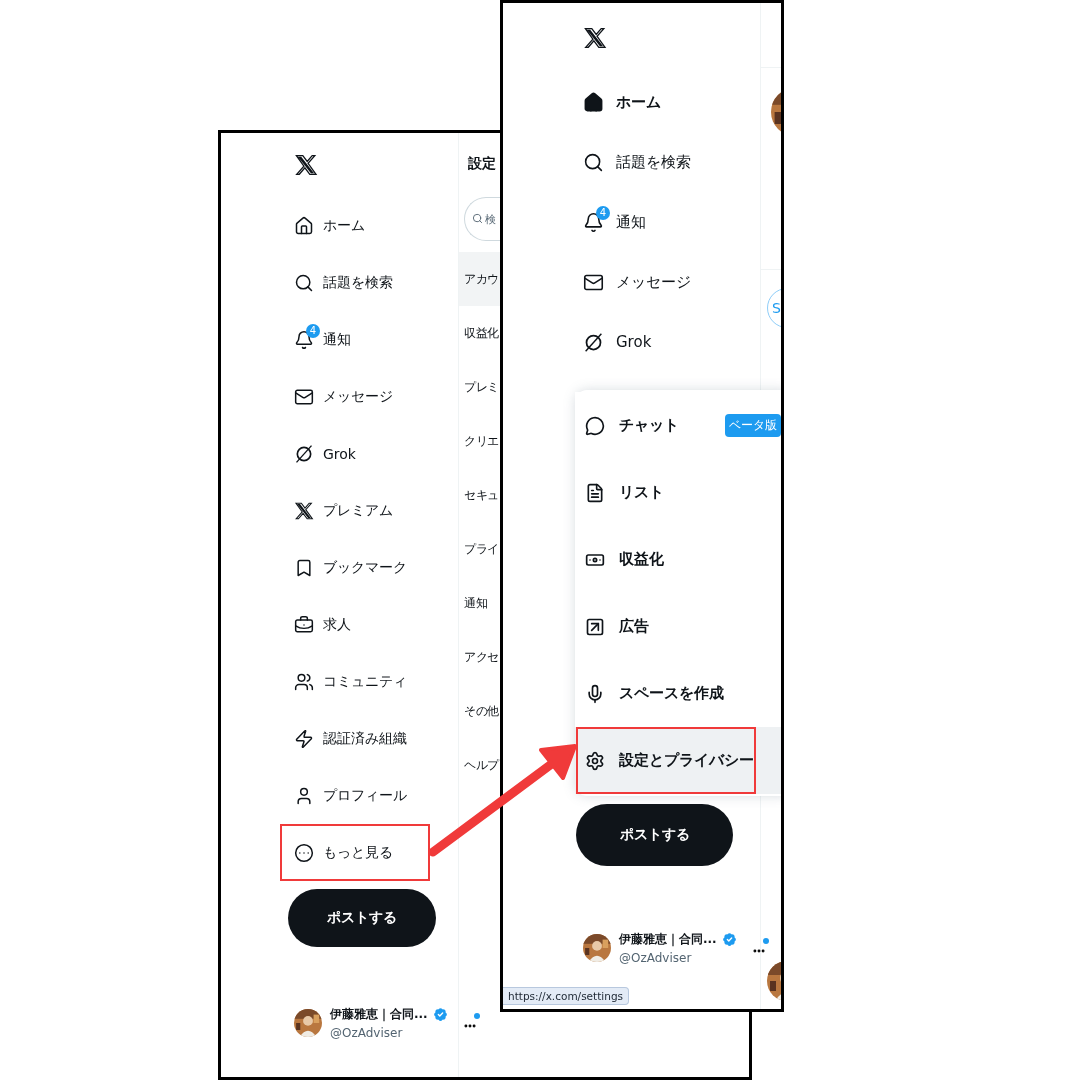  I want to click on nav-item: プロフィール, so click(356, 795).